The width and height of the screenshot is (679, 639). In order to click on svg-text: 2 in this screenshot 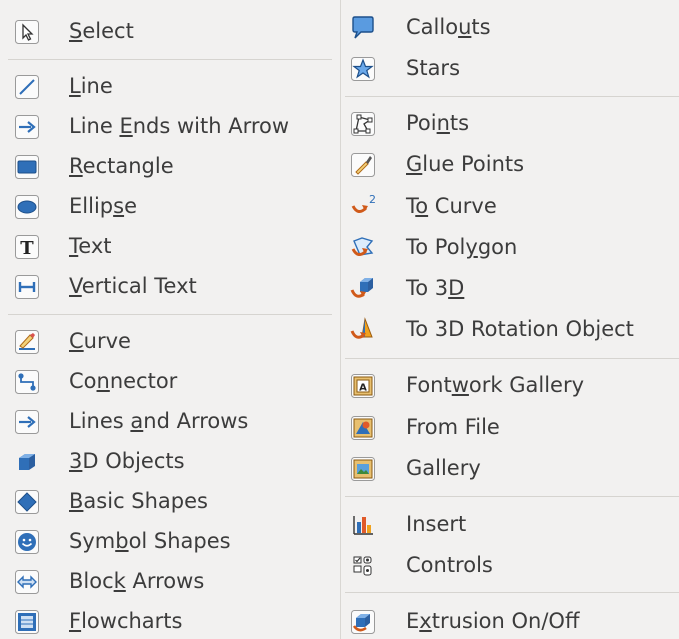, I will do `click(372, 200)`.